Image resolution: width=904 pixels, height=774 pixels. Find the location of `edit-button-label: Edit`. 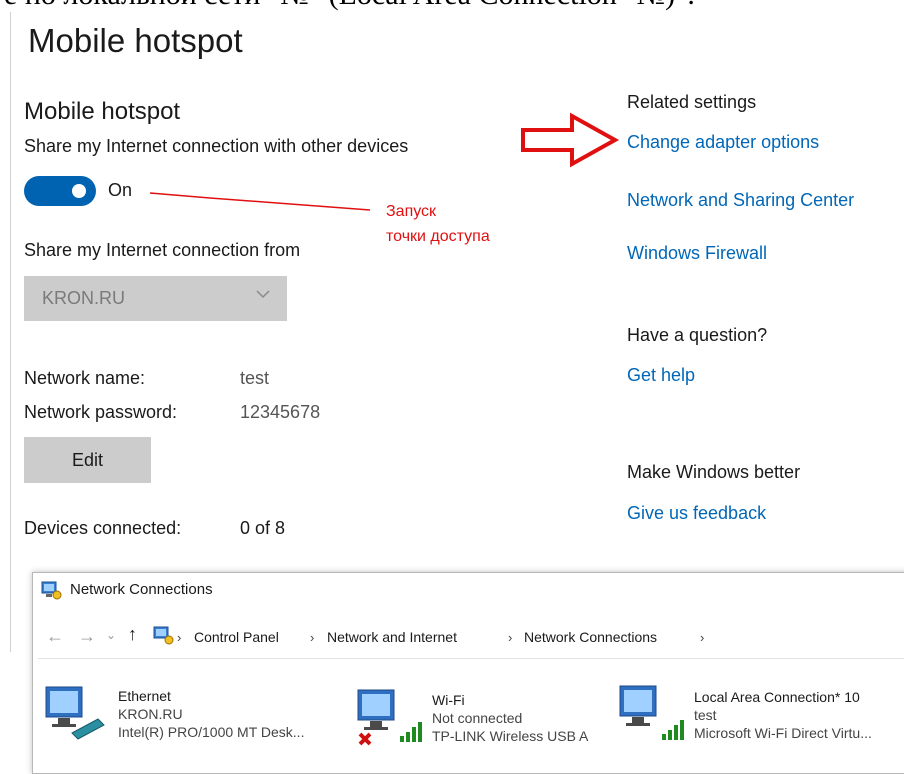

edit-button-label: Edit is located at coordinates (87, 460).